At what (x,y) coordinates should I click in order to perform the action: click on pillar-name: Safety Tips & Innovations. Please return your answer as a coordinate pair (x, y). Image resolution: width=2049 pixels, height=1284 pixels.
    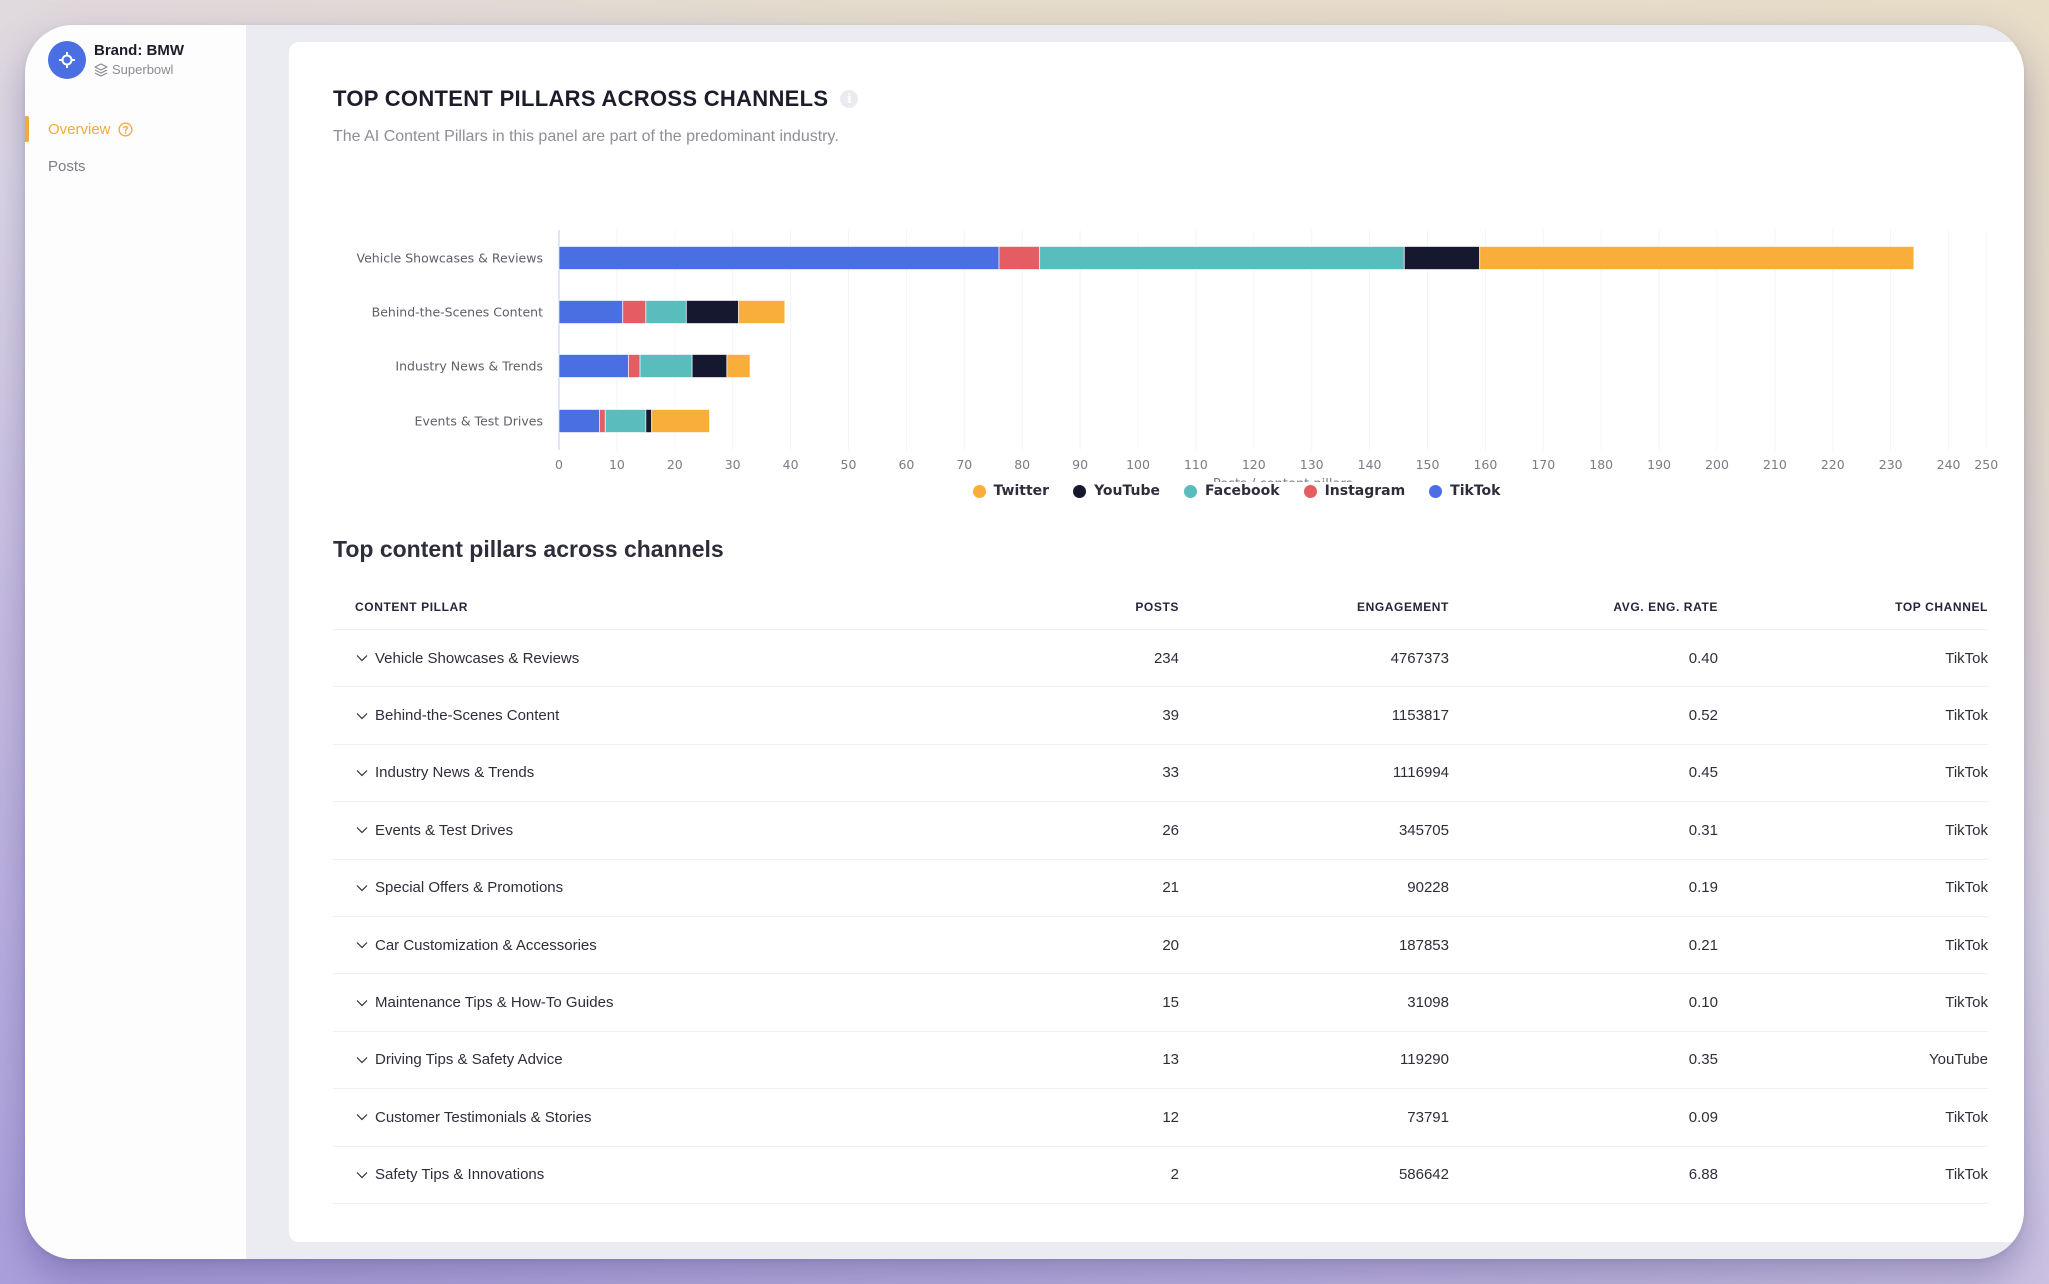
    Looking at the image, I should click on (460, 1175).